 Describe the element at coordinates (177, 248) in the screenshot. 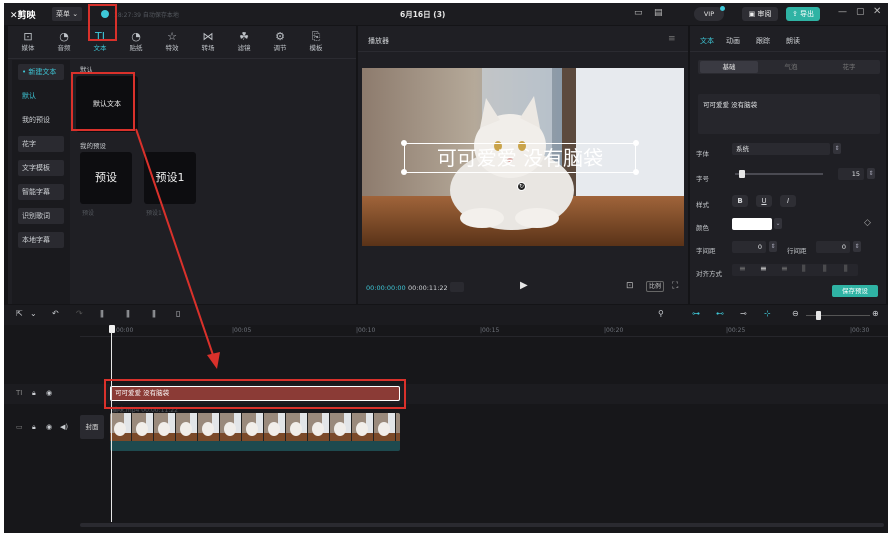

I see `annotation-arrow` at that location.